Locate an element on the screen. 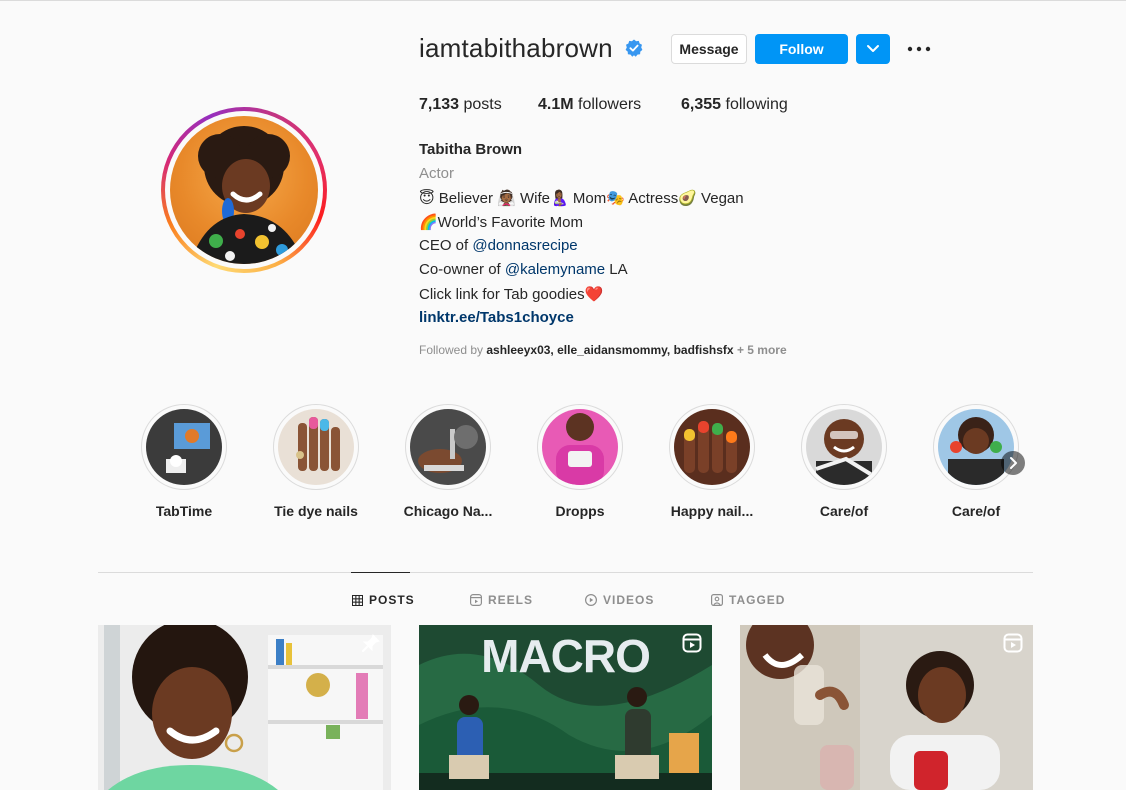 Image resolution: width=1126 pixels, height=790 pixels. bio-text: LA is located at coordinates (616, 269).